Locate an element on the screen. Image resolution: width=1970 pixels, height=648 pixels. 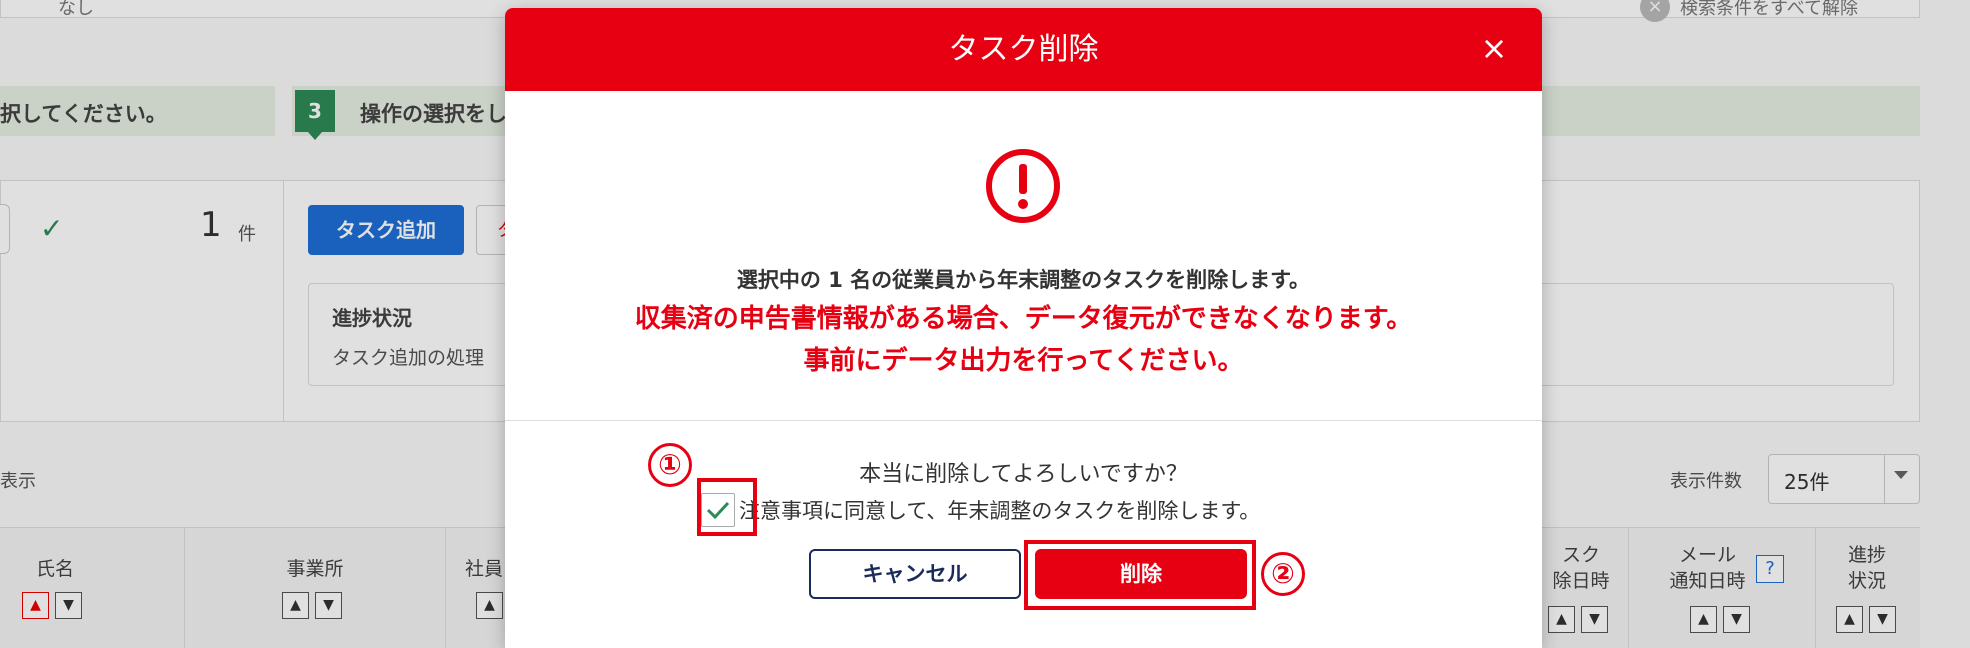
annotation-number-1: ① is located at coordinates (670, 465).